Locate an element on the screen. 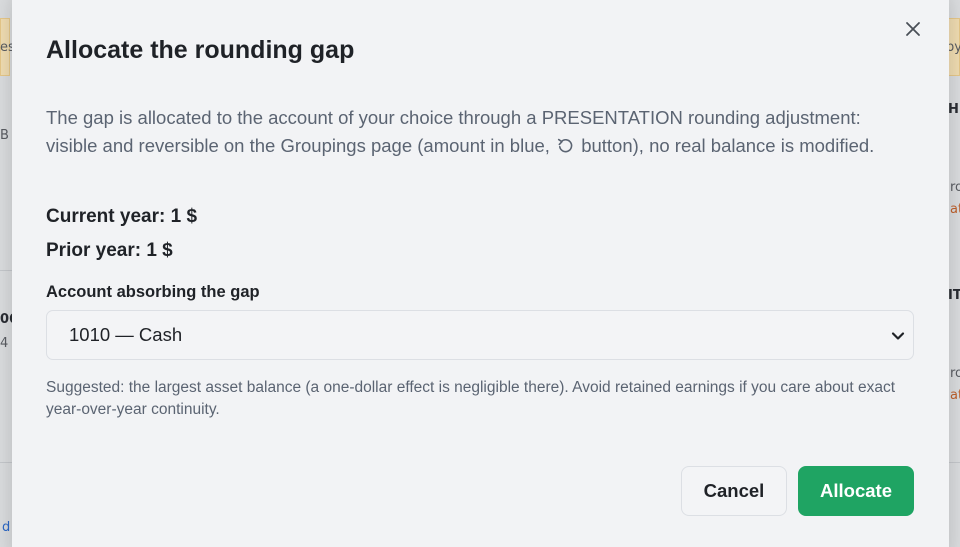  background-text: B is located at coordinates (4, 135).